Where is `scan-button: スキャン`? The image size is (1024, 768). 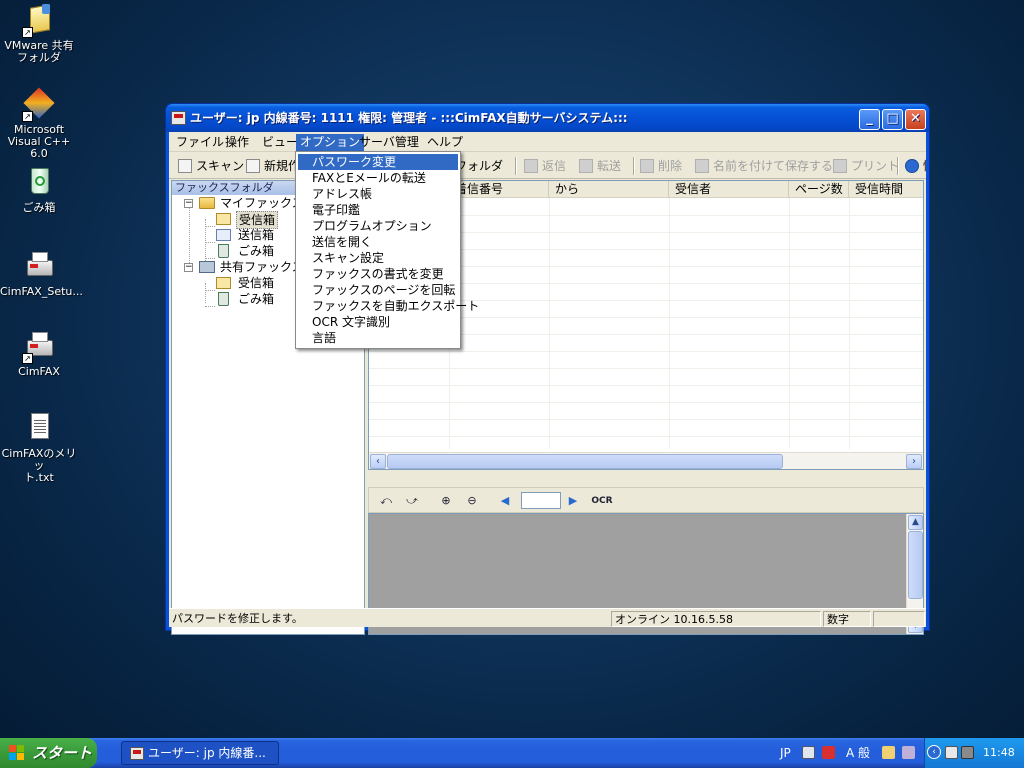 scan-button: スキャン is located at coordinates (211, 166).